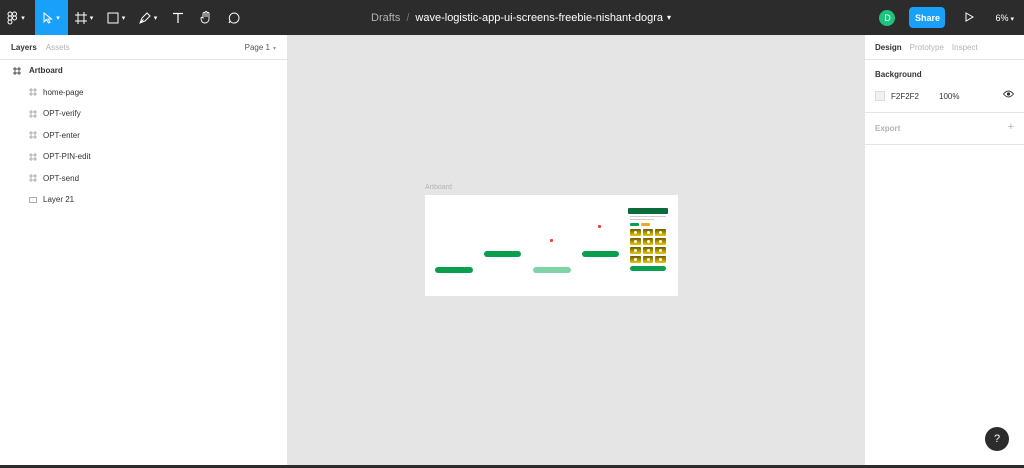 This screenshot has height=468, width=1024. I want to click on layer-opt-enter: OPT-enter, so click(143, 136).